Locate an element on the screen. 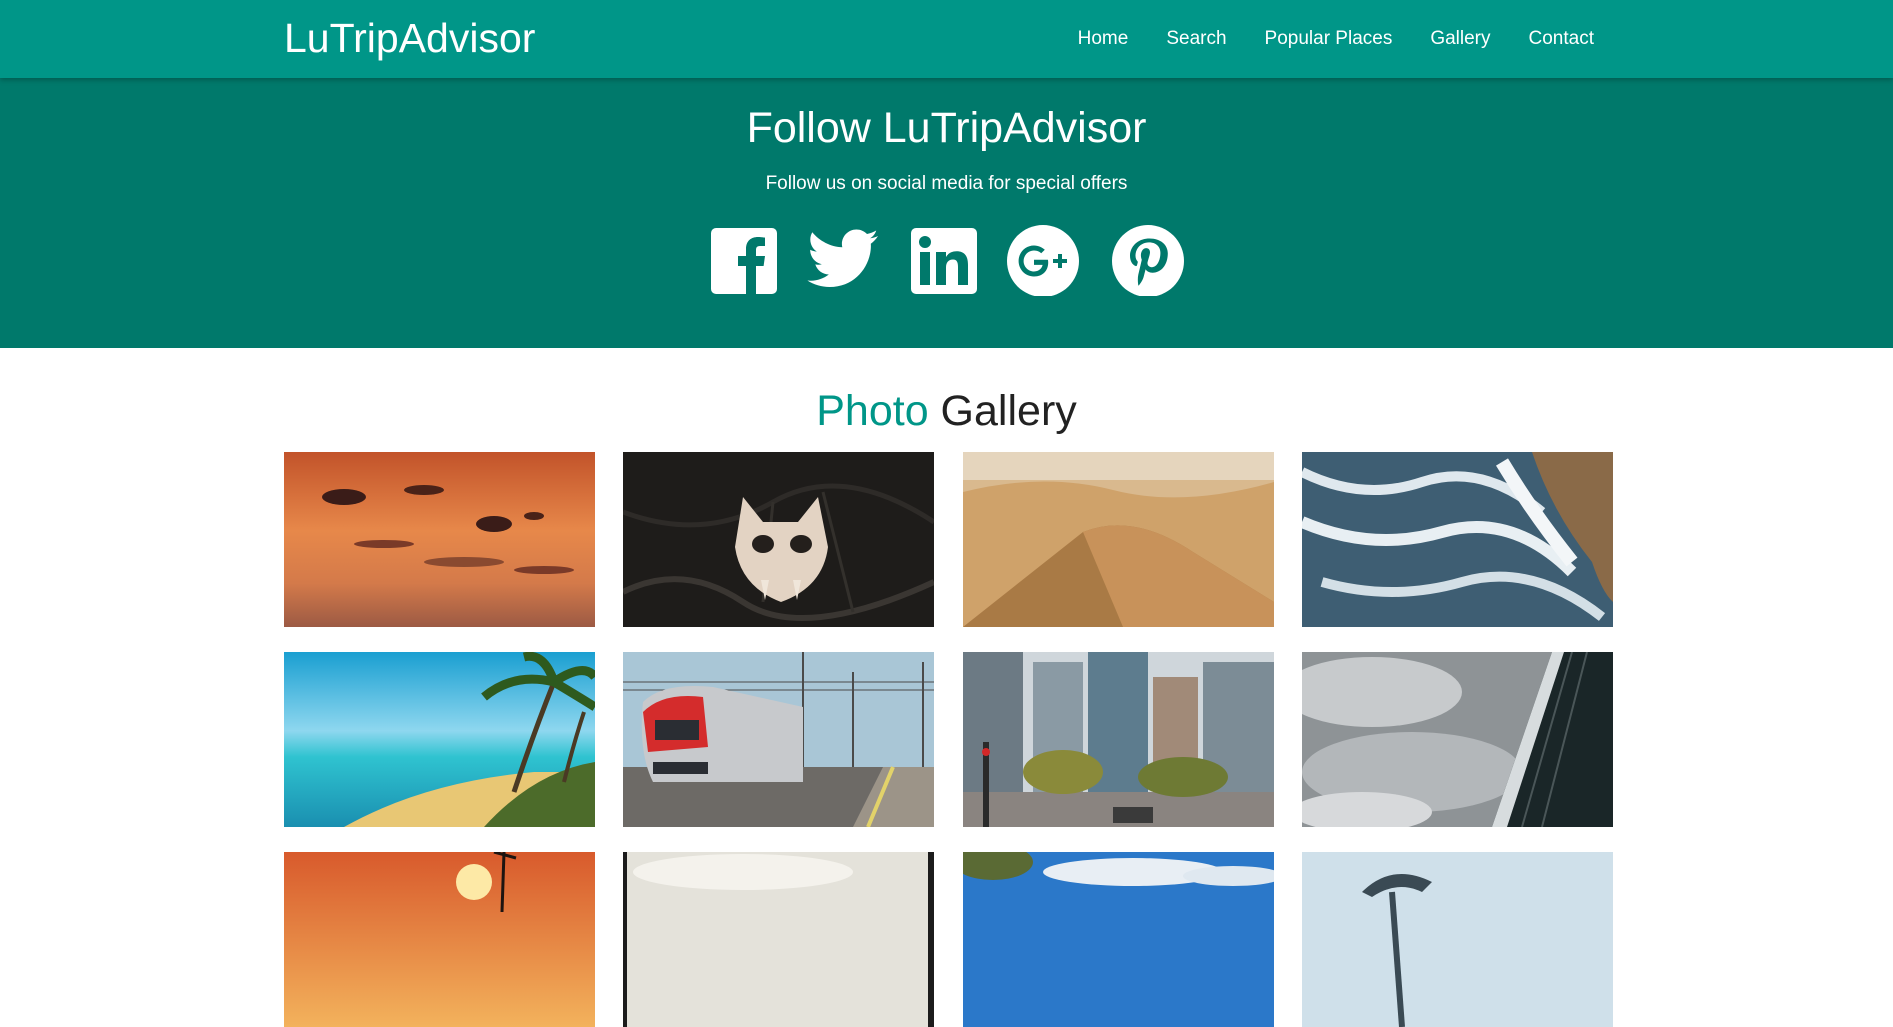 Image resolution: width=1893 pixels, height=1027 pixels. facebook-icon is located at coordinates (744, 260).